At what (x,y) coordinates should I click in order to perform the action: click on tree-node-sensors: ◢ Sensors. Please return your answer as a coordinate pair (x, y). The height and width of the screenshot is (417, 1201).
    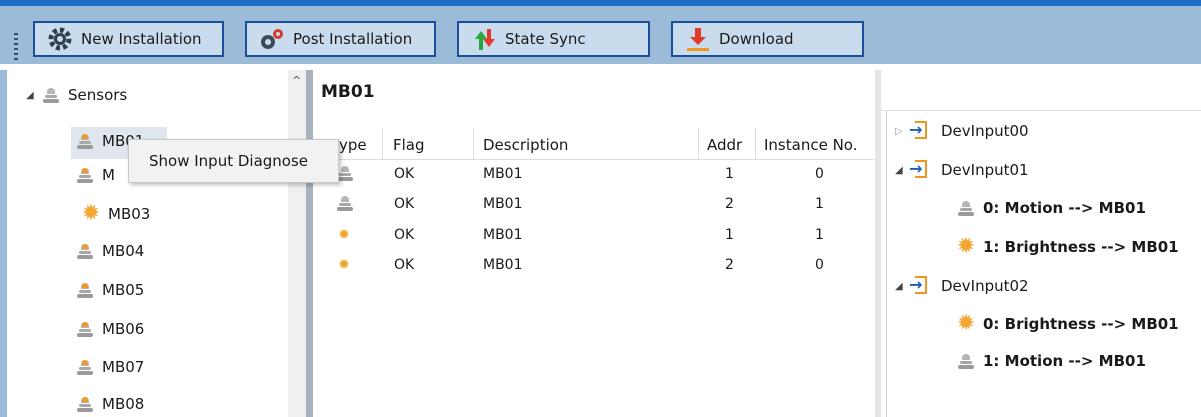
    Looking at the image, I should click on (76, 95).